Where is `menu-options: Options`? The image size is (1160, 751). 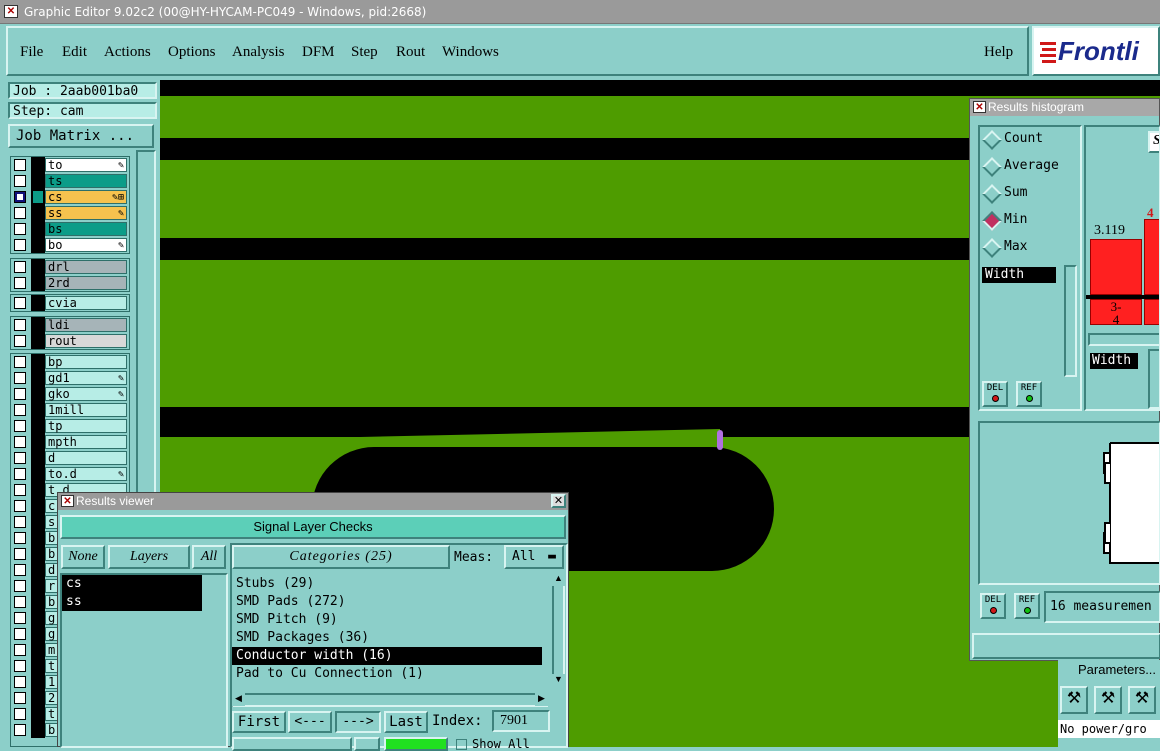 menu-options: Options is located at coordinates (192, 52).